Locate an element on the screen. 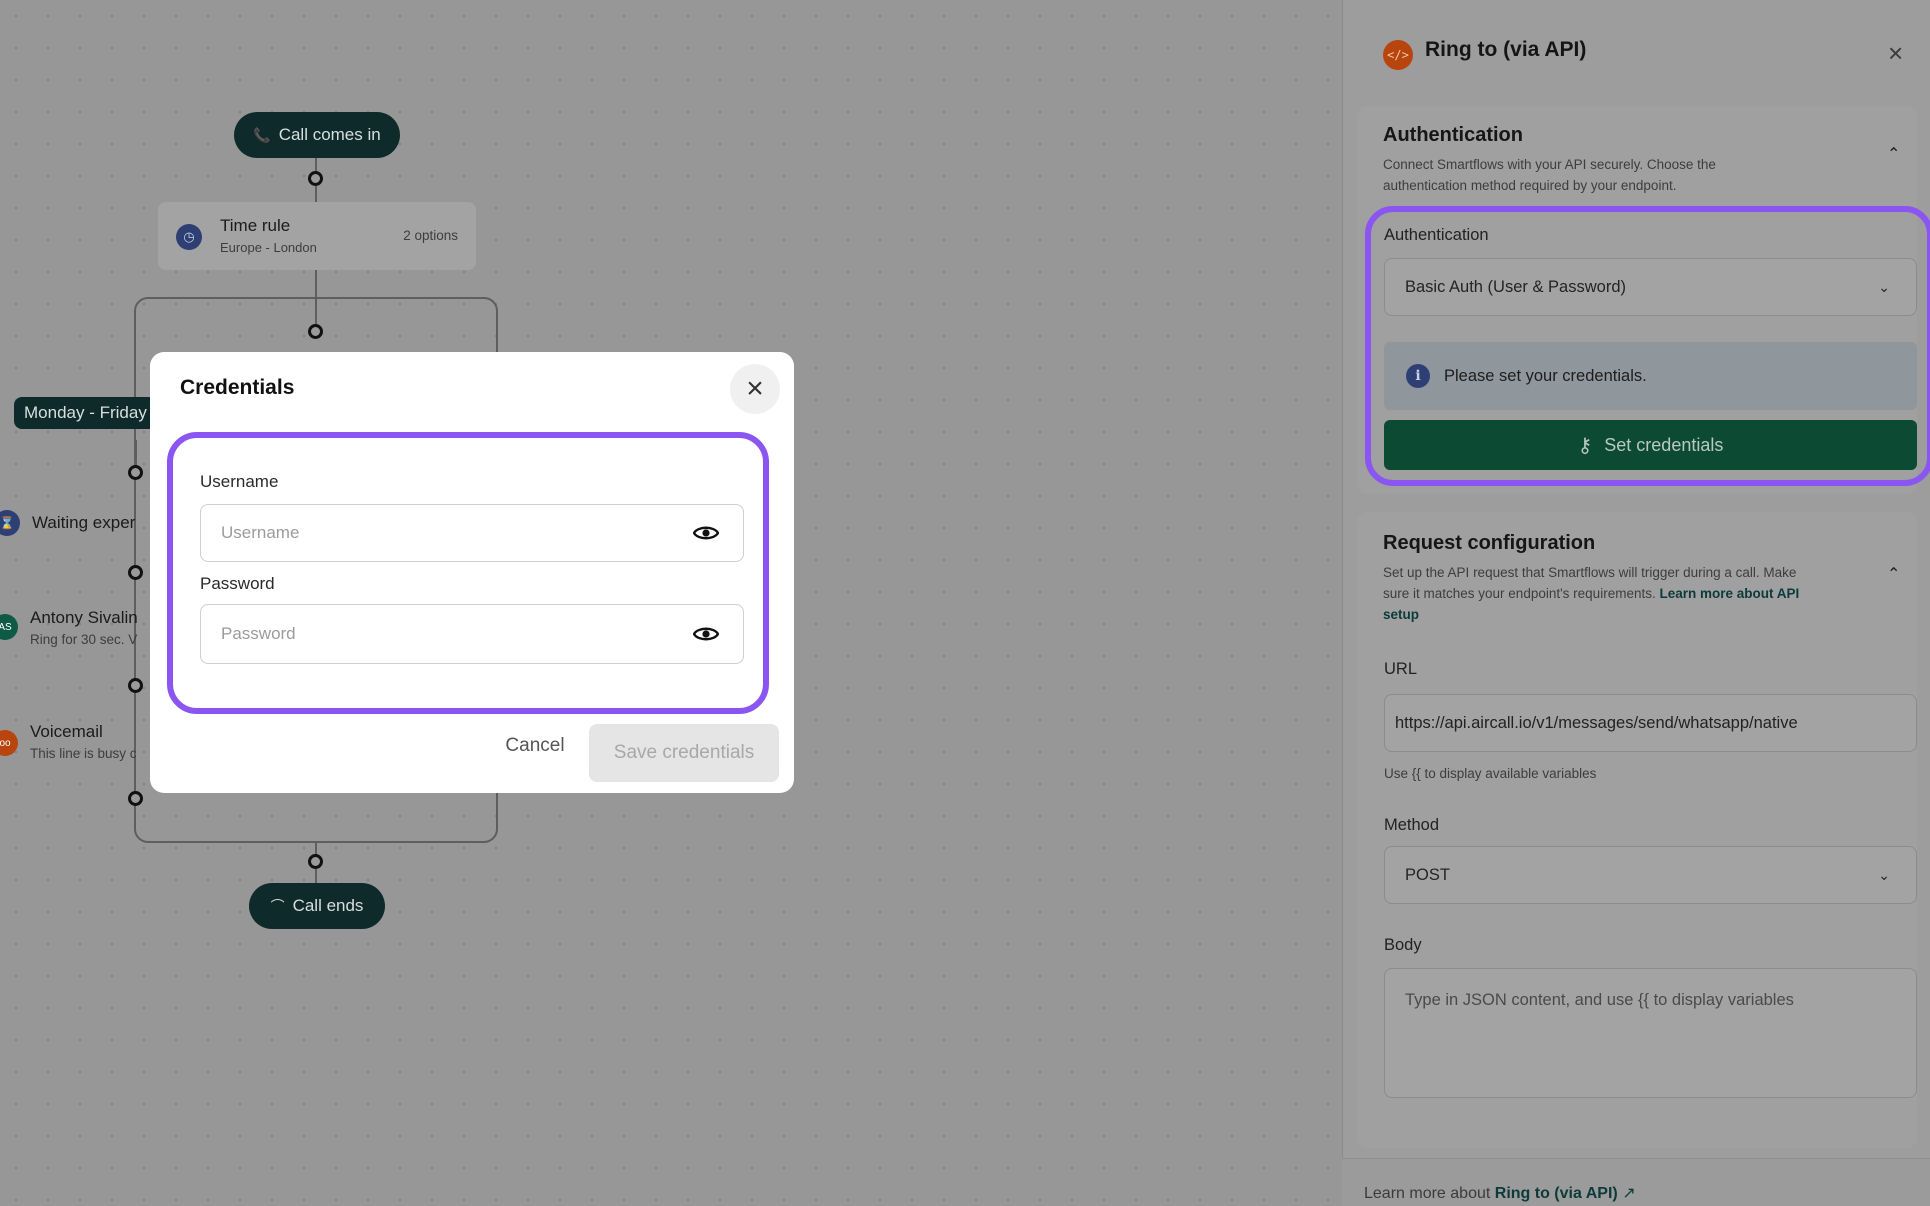 This screenshot has height=1206, width=1930. password-field is located at coordinates (472, 634).